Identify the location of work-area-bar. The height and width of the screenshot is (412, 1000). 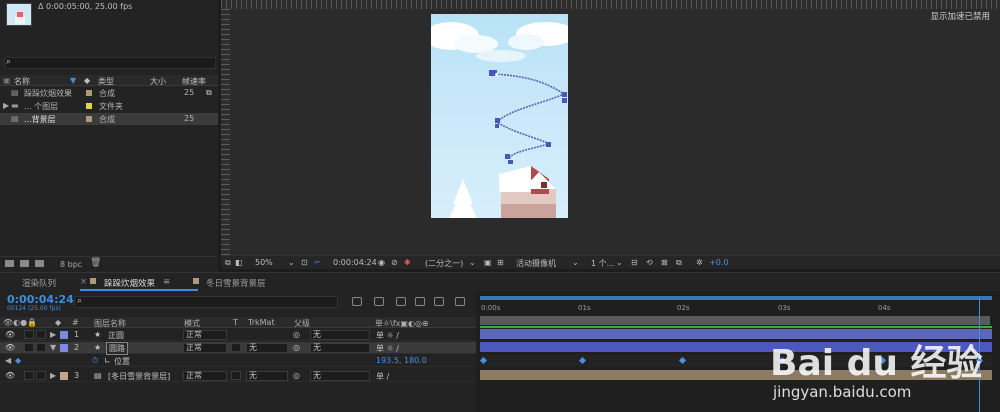
(735, 320).